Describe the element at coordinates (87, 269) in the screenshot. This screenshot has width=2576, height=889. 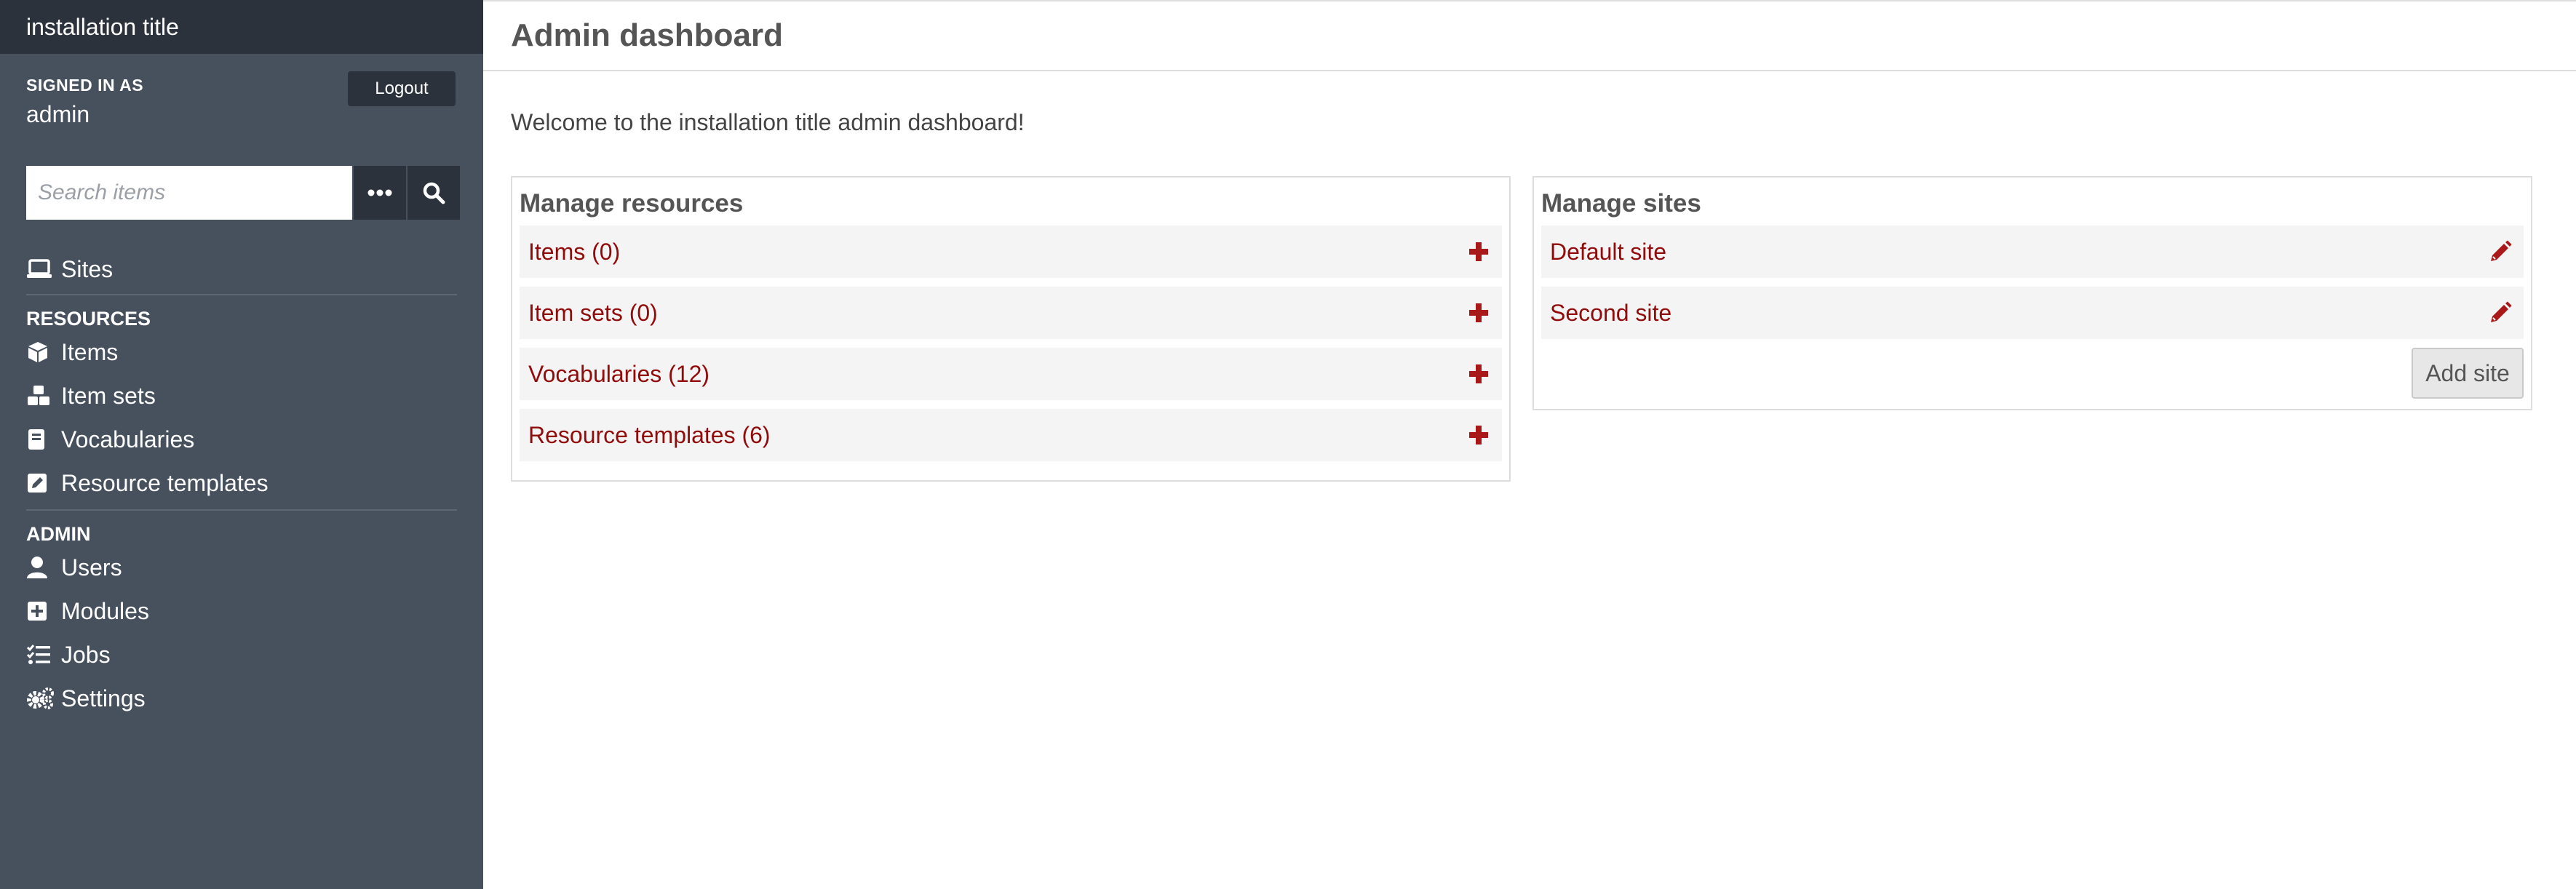
I see `sidebar-item-label: Sites` at that location.